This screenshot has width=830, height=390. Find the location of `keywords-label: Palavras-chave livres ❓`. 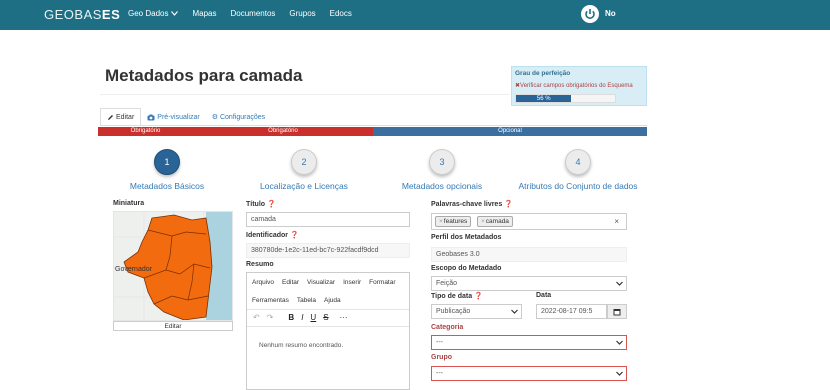

keywords-label: Palavras-chave livres ❓ is located at coordinates (472, 204).